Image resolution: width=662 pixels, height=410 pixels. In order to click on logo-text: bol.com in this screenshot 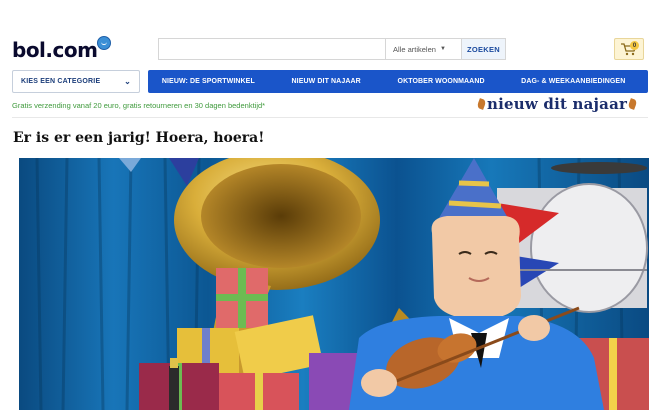, I will do `click(55, 50)`.